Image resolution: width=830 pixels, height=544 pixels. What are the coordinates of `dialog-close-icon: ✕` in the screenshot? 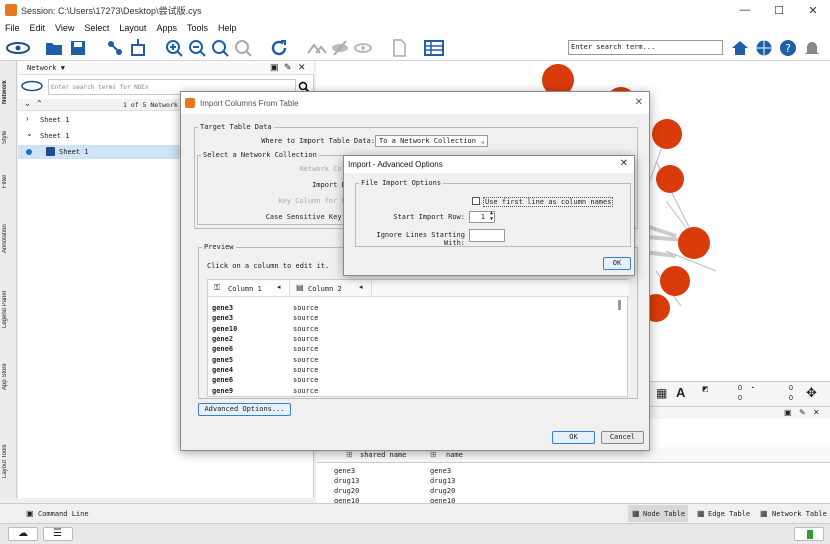 It's located at (639, 102).